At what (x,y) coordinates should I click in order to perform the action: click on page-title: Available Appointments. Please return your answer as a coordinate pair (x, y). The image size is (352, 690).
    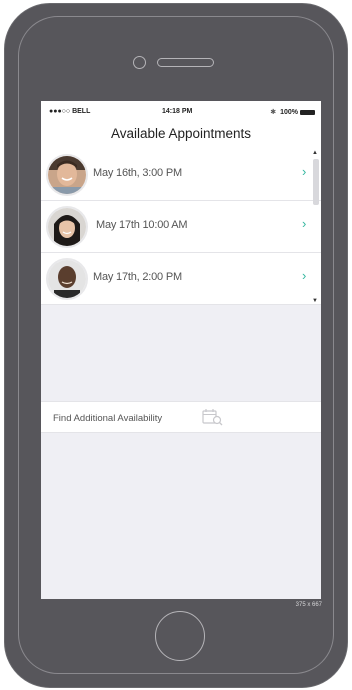
    Looking at the image, I should click on (181, 133).